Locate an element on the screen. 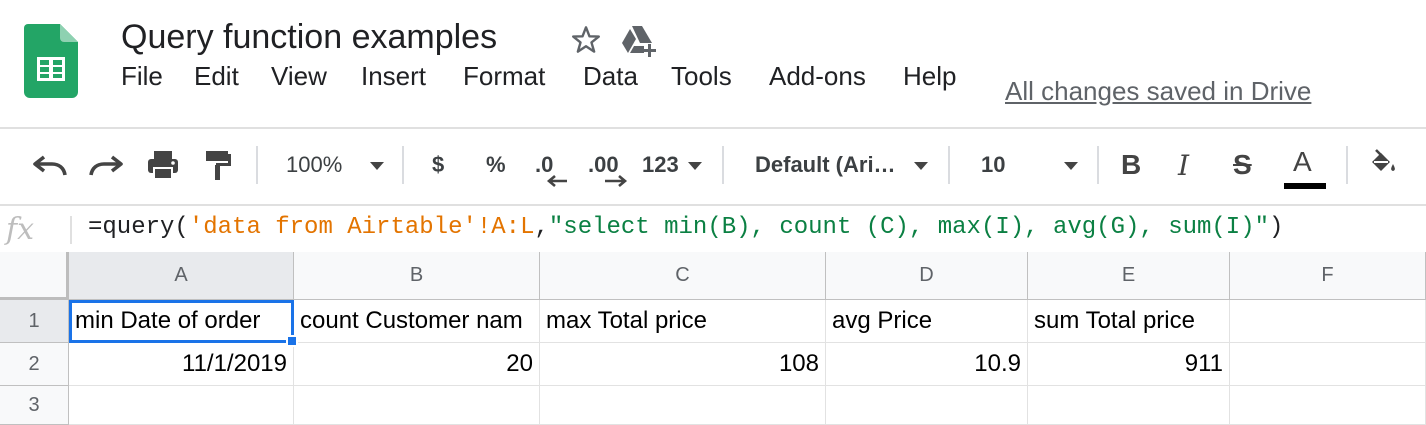  column-header-a: A is located at coordinates (181, 276).